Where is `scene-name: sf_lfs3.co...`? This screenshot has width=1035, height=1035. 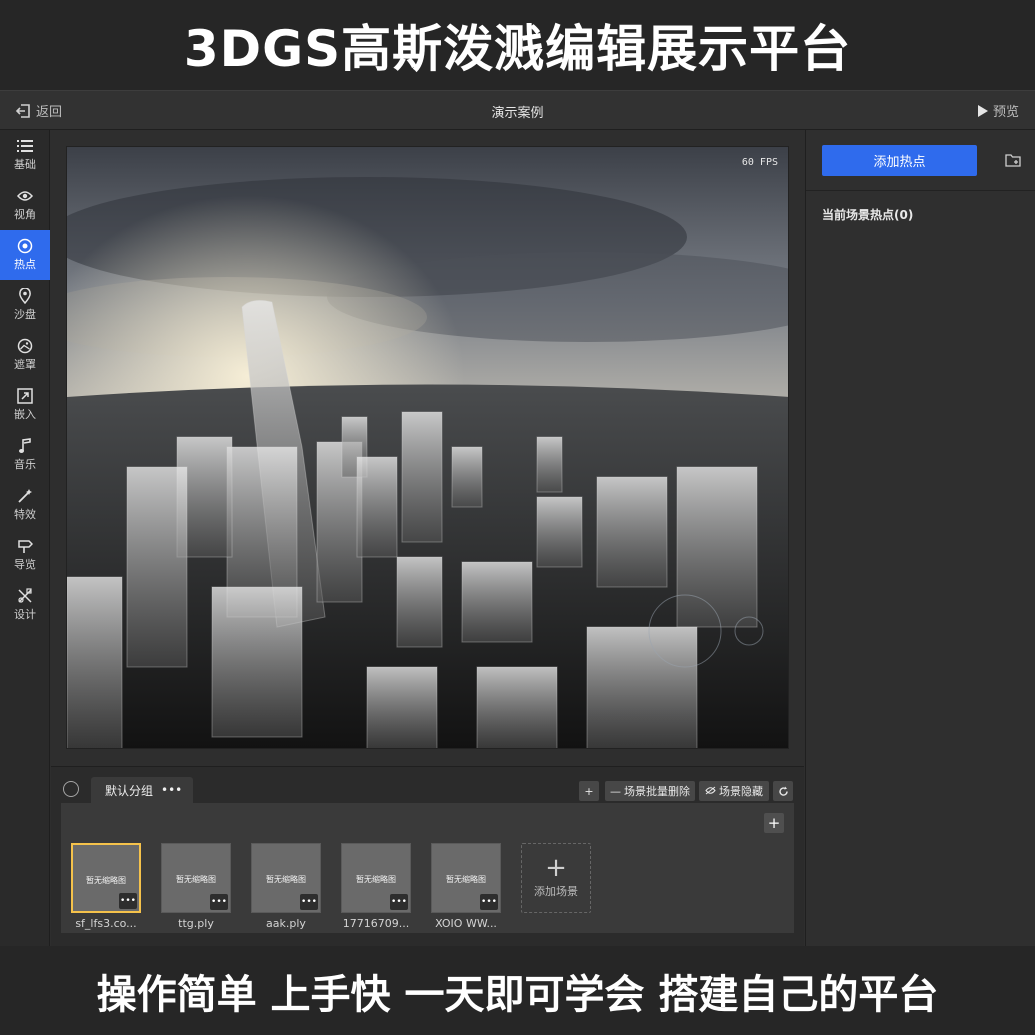
scene-name: sf_lfs3.co... is located at coordinates (106, 923).